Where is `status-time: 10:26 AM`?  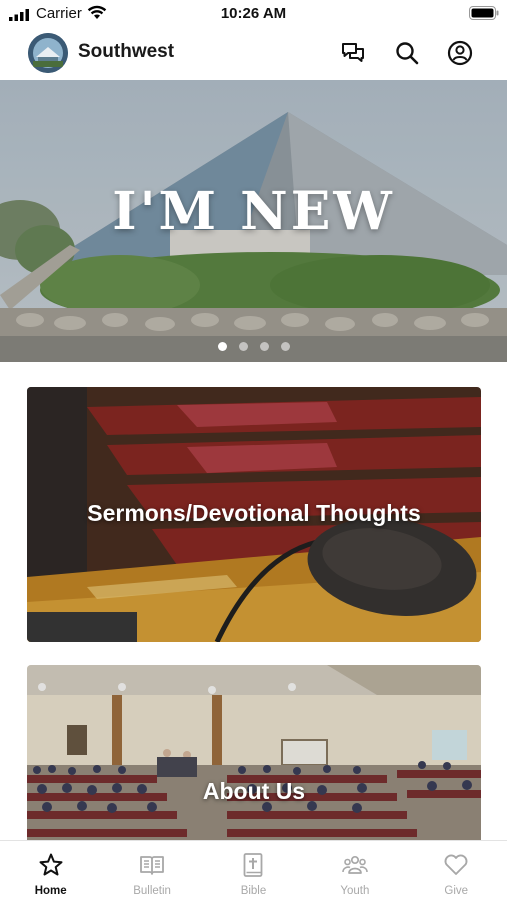
status-time: 10:26 AM is located at coordinates (253, 13).